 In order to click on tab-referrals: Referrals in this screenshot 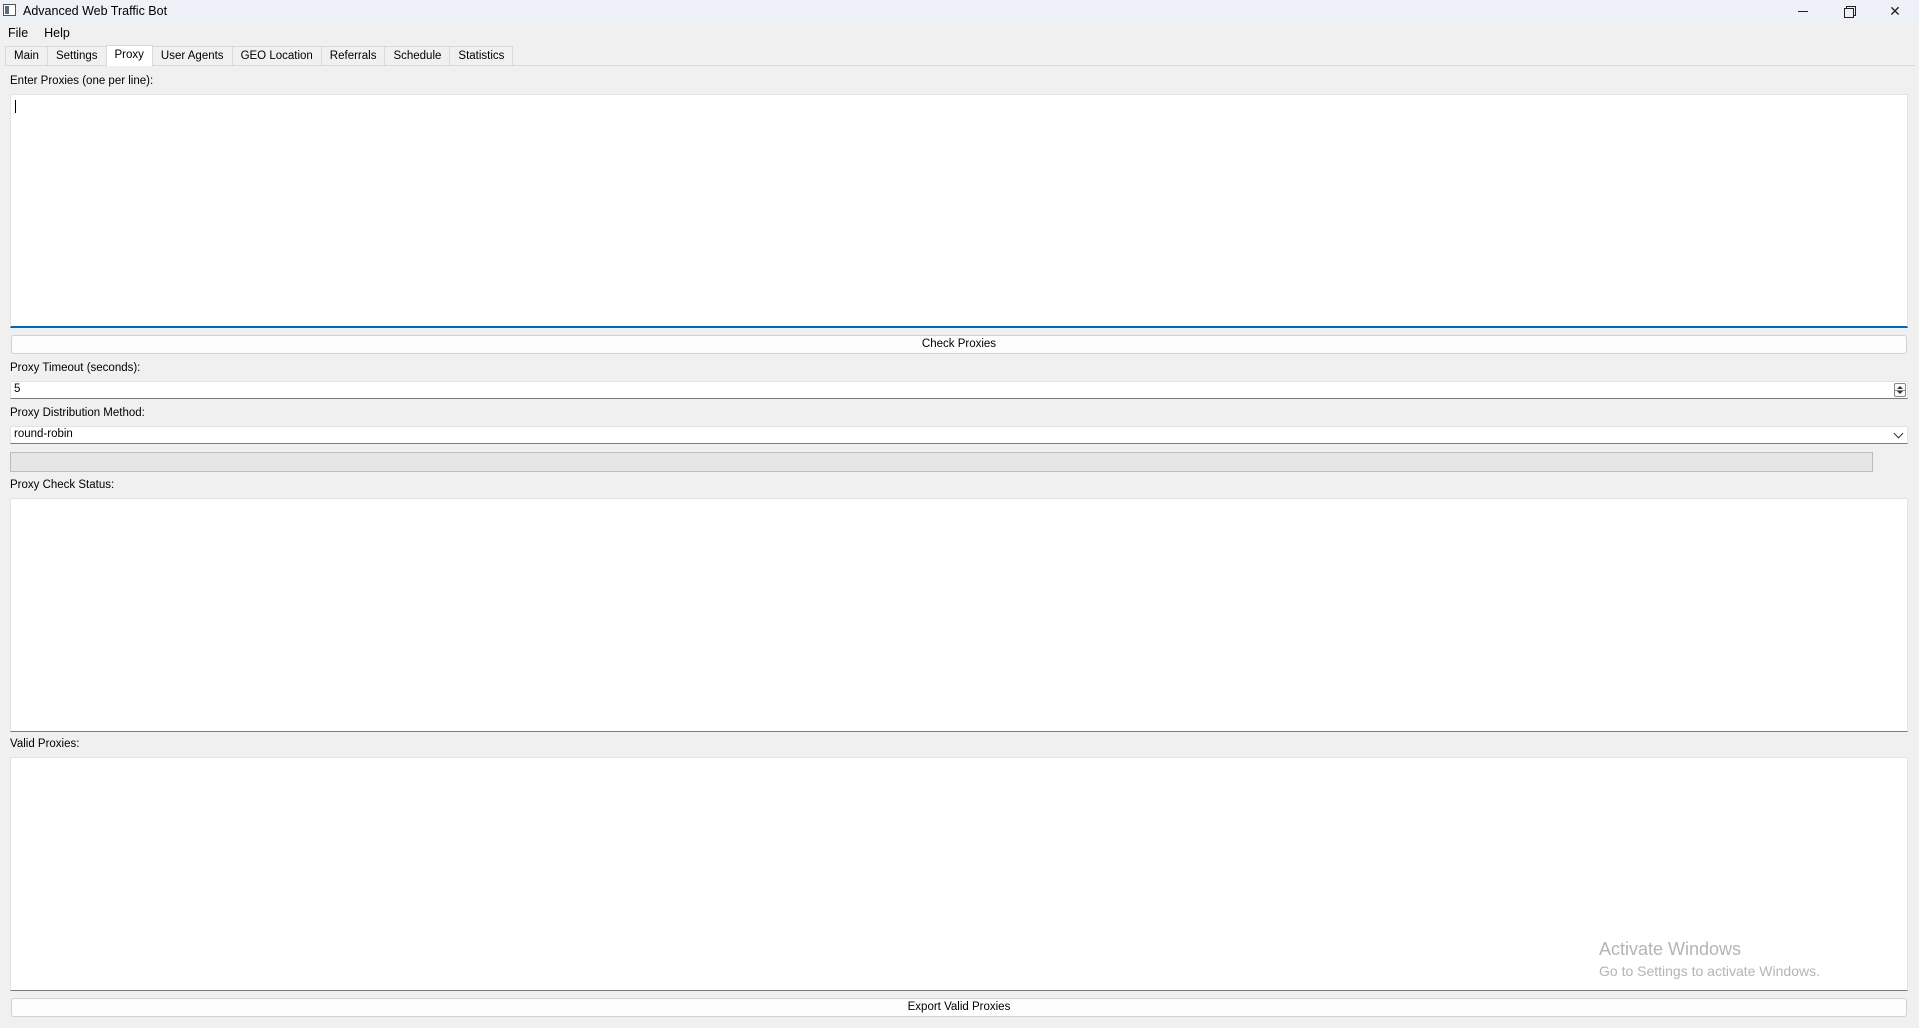, I will do `click(353, 56)`.